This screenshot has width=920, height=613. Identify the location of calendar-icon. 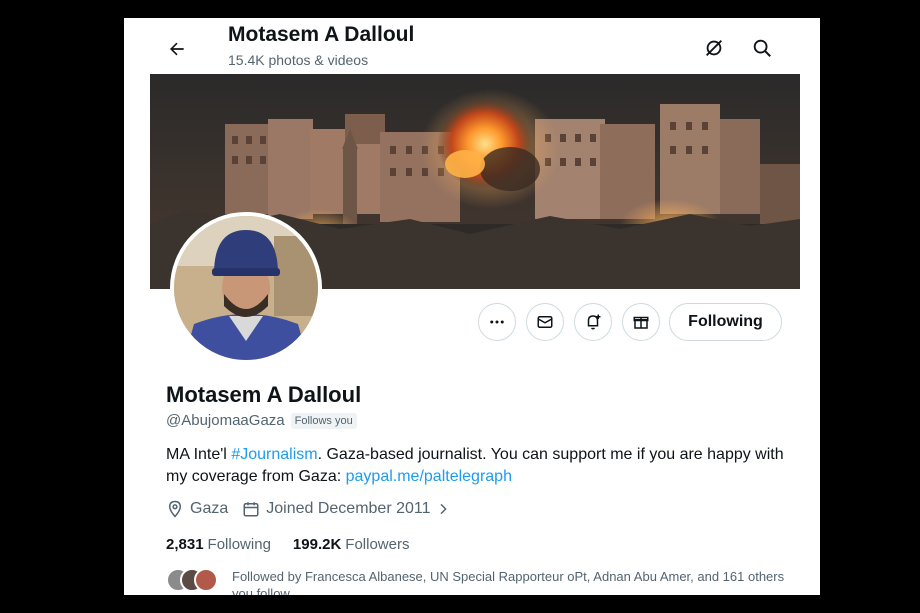
(251, 509).